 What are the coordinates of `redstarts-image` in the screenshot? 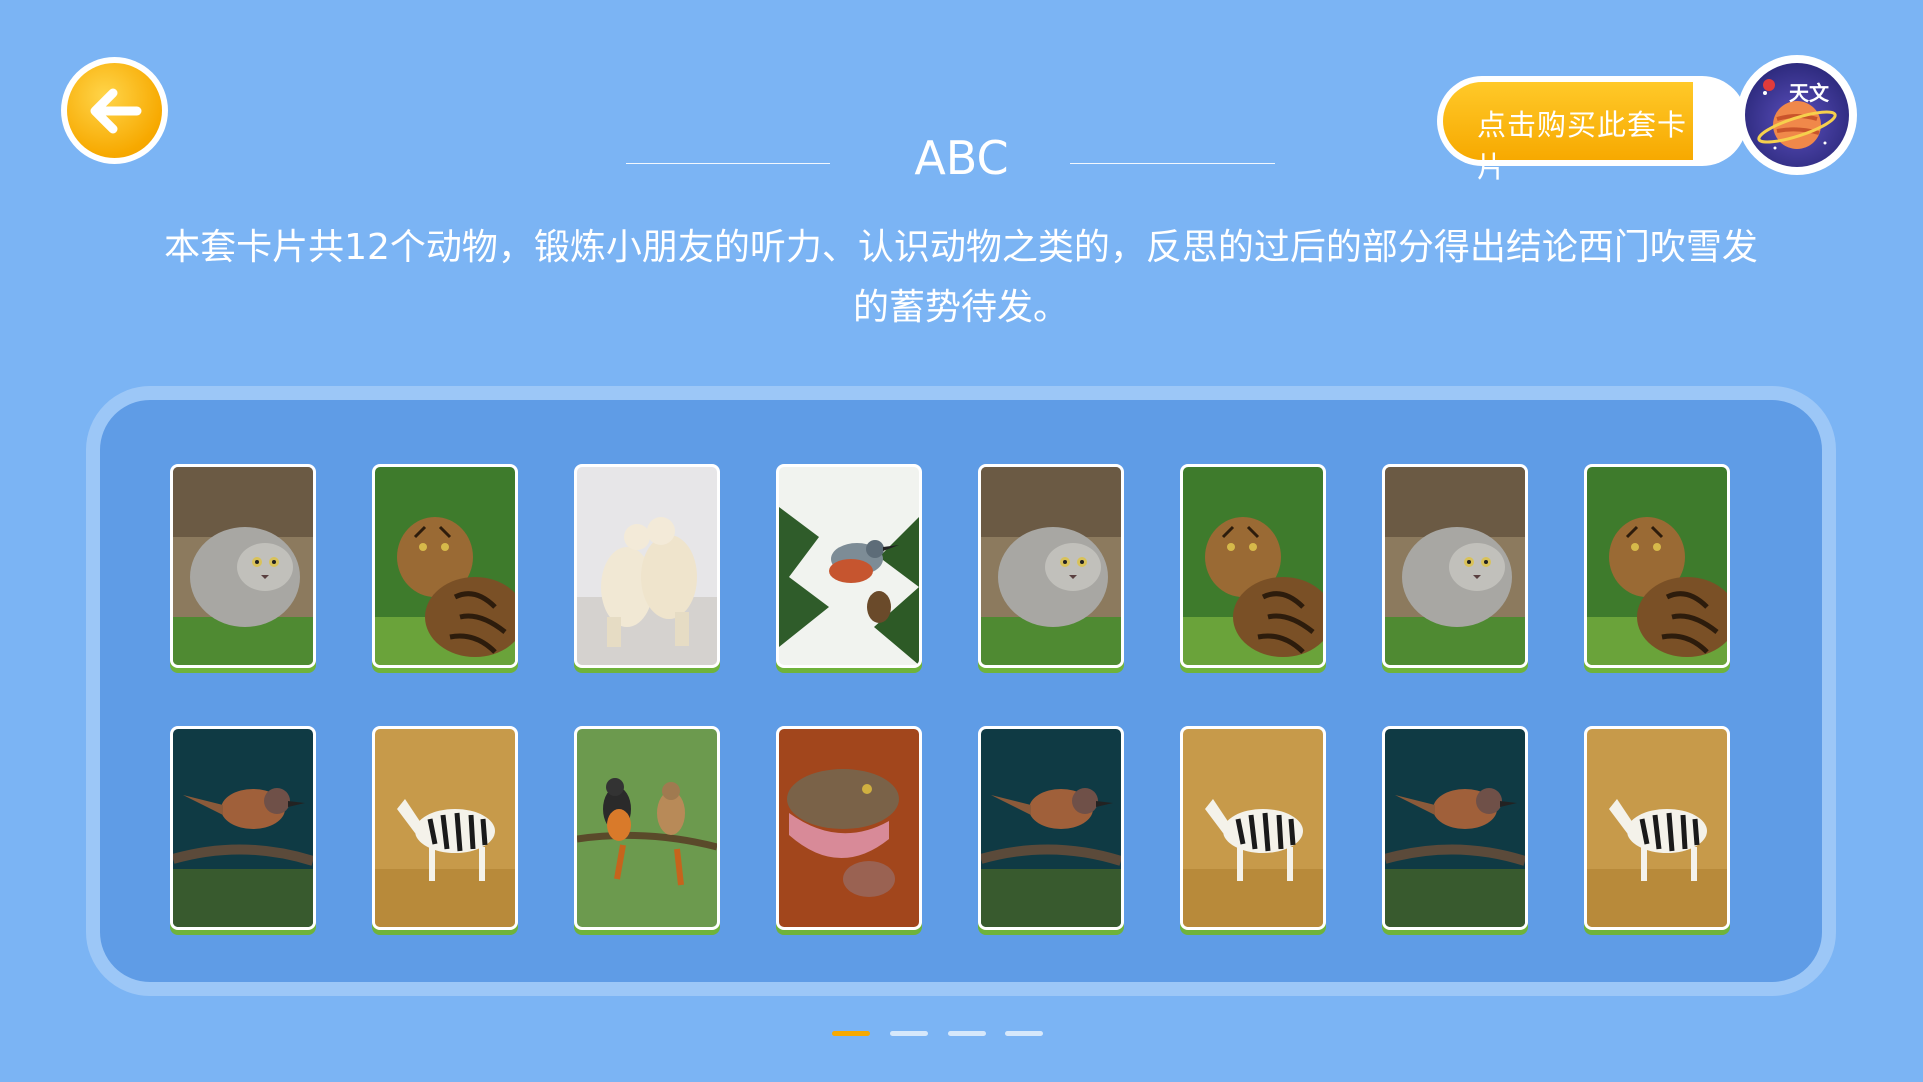 It's located at (647, 828).